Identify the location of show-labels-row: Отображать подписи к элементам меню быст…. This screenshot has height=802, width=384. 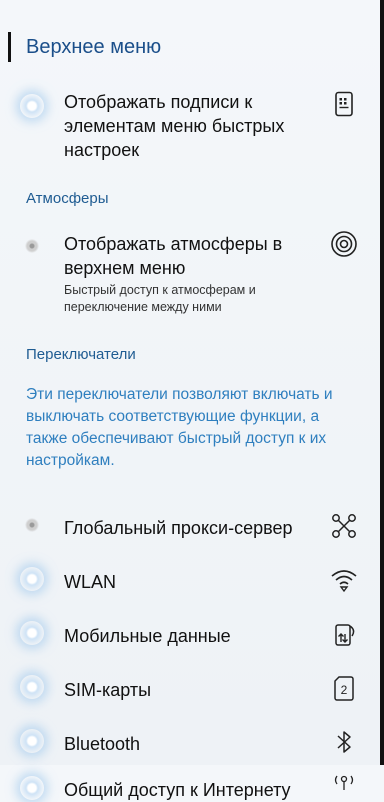
(190, 128).